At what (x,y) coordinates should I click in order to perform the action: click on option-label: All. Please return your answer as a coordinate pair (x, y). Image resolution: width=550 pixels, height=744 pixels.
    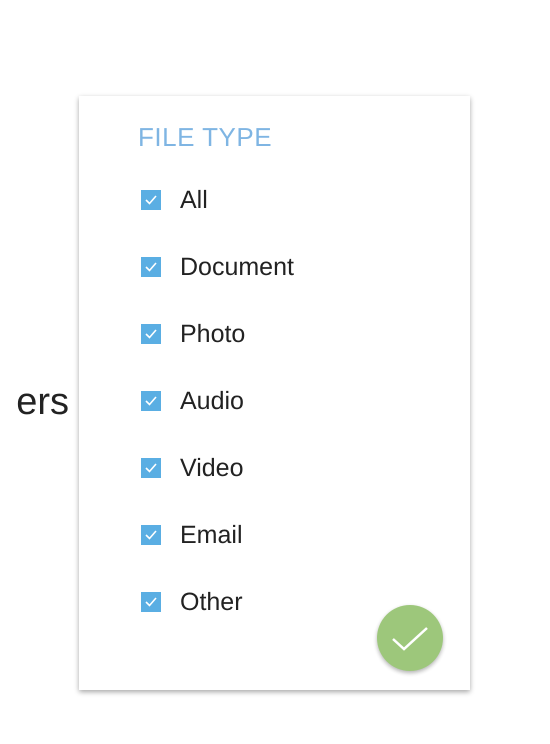
    Looking at the image, I should click on (194, 199).